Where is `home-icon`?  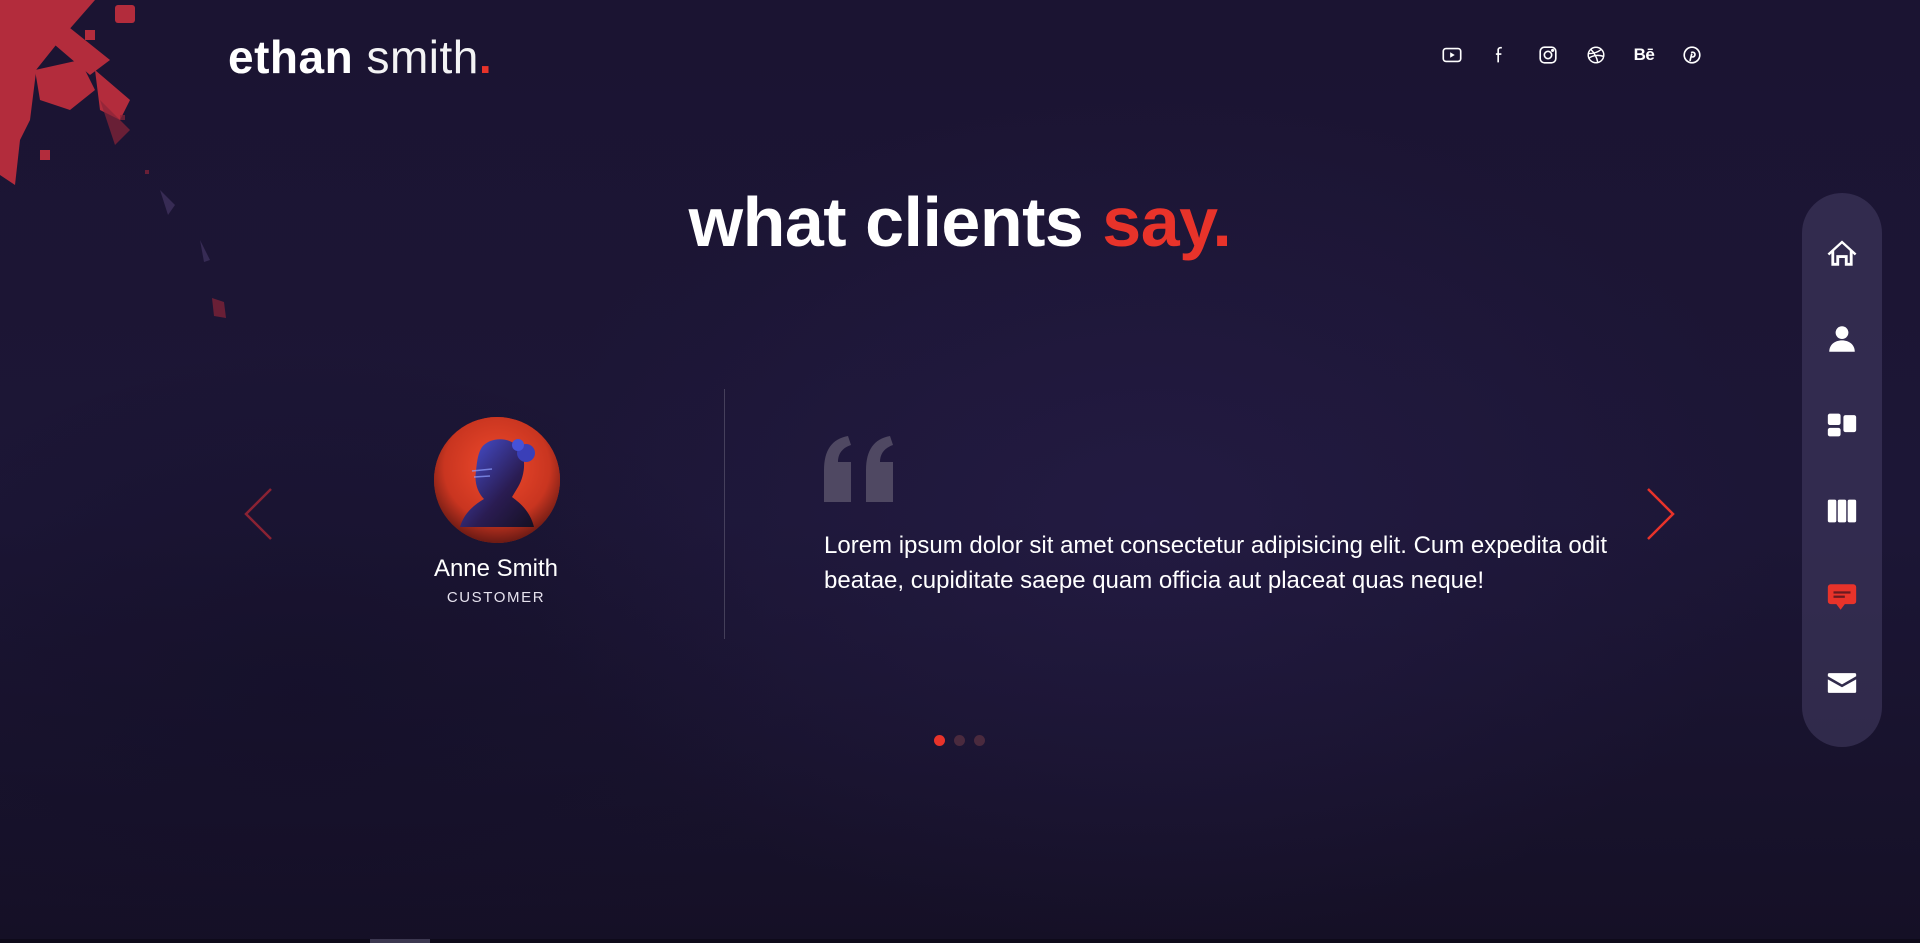 home-icon is located at coordinates (1842, 253).